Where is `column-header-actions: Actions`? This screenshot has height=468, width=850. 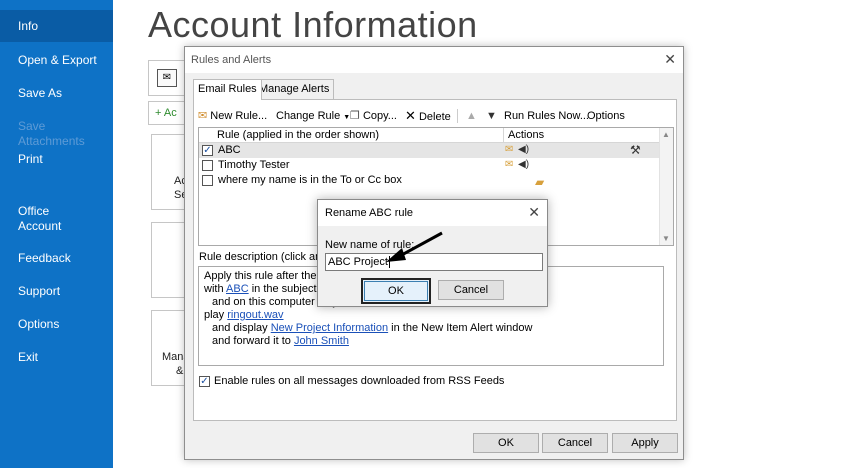
column-header-actions: Actions is located at coordinates (582, 135).